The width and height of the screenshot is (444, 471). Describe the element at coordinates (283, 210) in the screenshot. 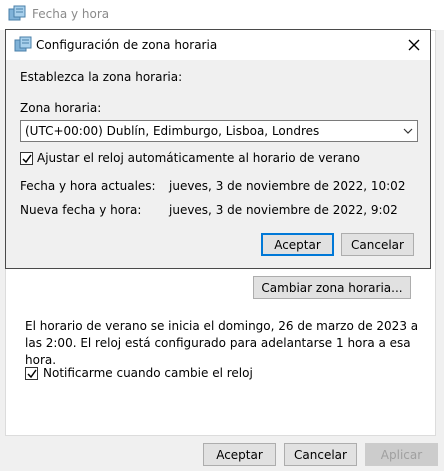

I see `new-datetime-value: jueves, 3 de noviembre de 2022, 9:02` at that location.